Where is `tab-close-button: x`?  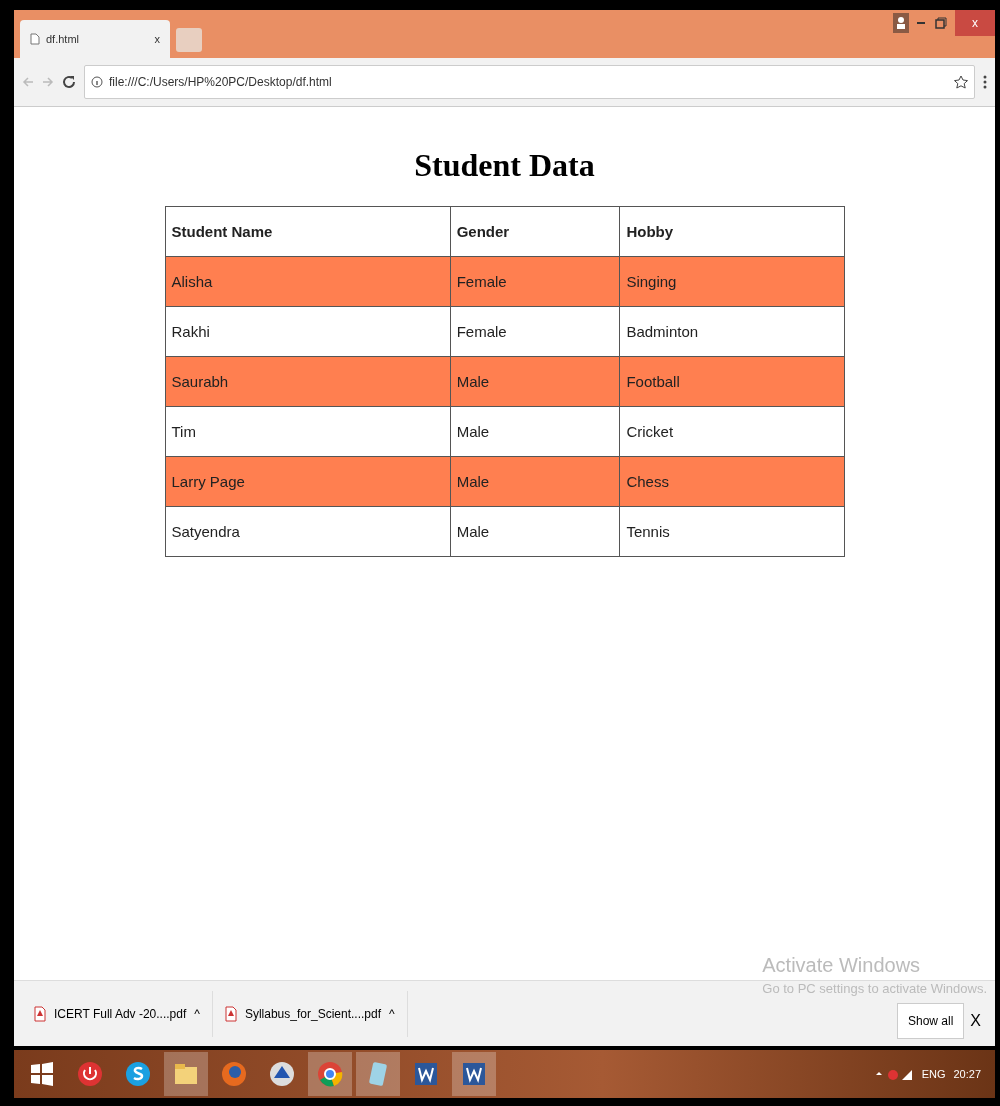
tab-close-button: x is located at coordinates (157, 39).